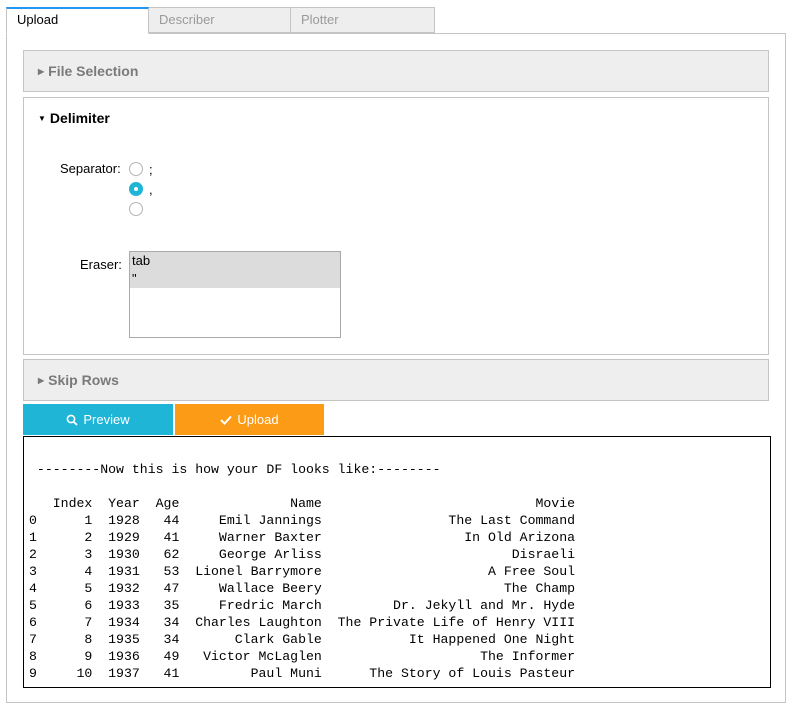  What do you see at coordinates (106, 419) in the screenshot?
I see `preview-button-label: Preview` at bounding box center [106, 419].